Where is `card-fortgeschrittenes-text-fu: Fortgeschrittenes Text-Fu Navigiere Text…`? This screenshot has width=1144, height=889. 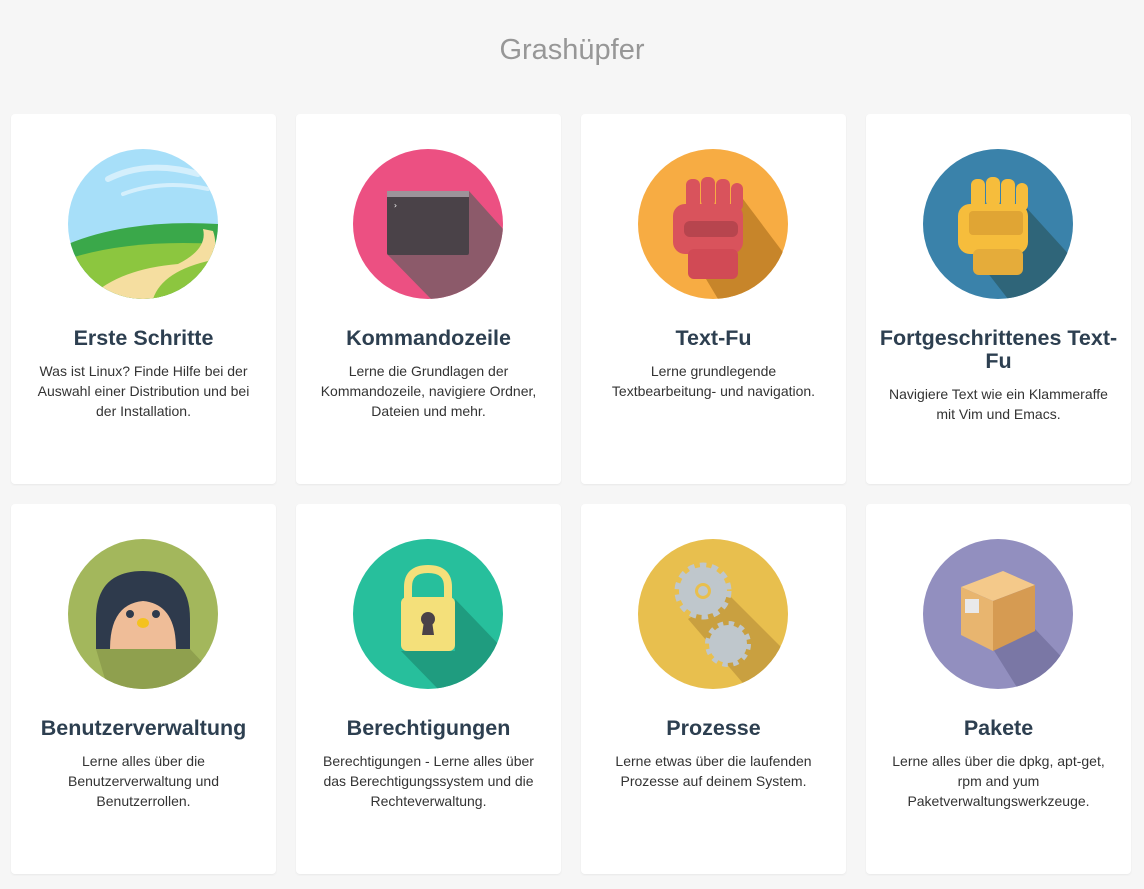
card-fortgeschrittenes-text-fu: Fortgeschrittenes Text-Fu Navigiere Text… is located at coordinates (998, 299).